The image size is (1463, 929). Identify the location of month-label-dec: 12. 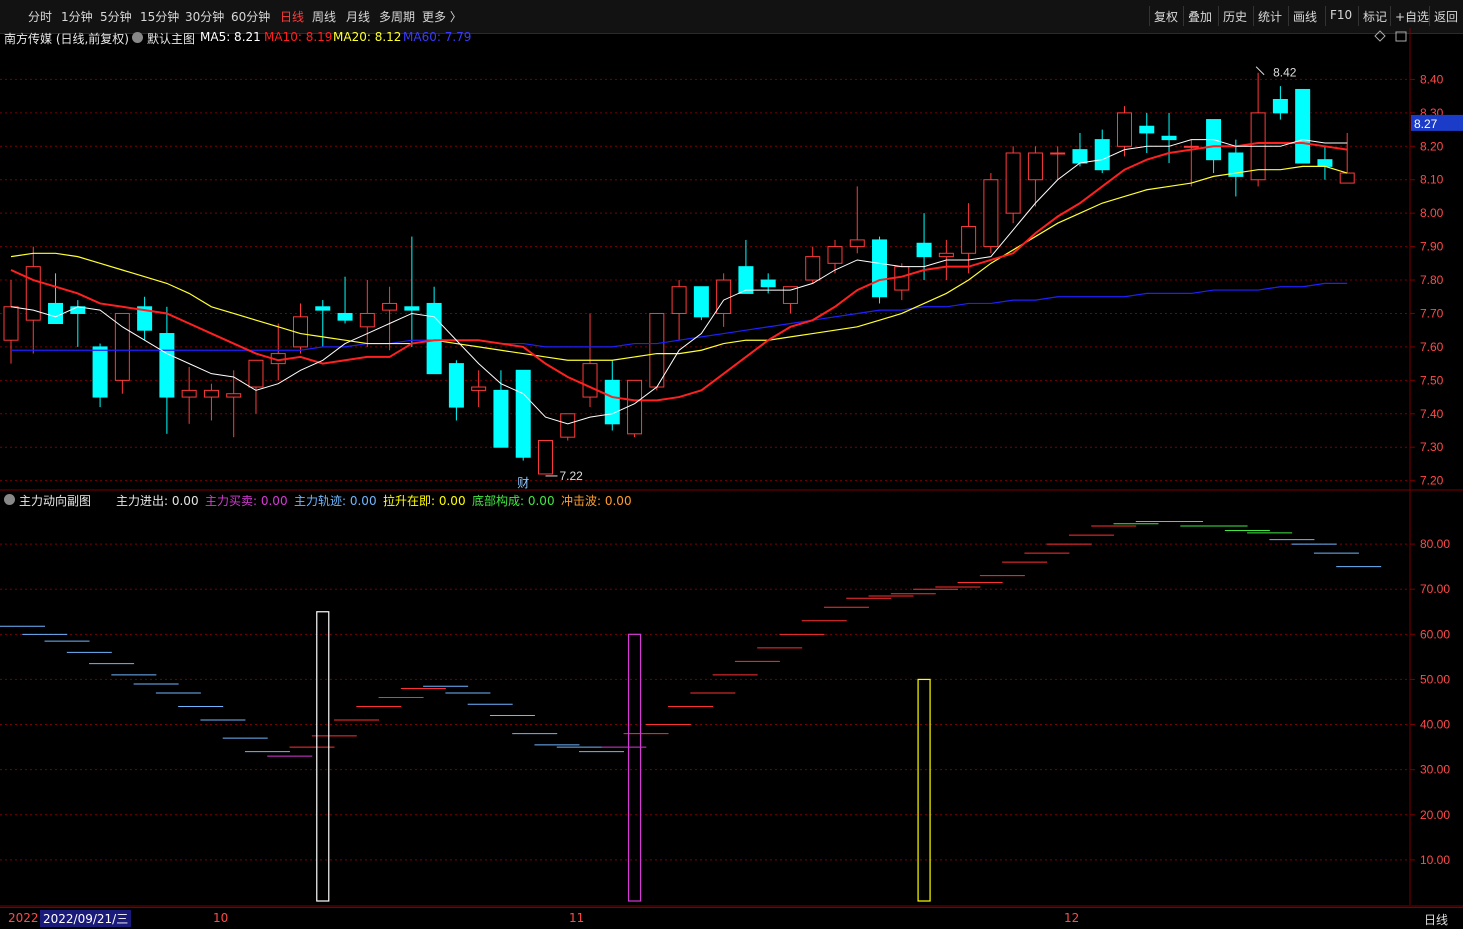
(1072, 918).